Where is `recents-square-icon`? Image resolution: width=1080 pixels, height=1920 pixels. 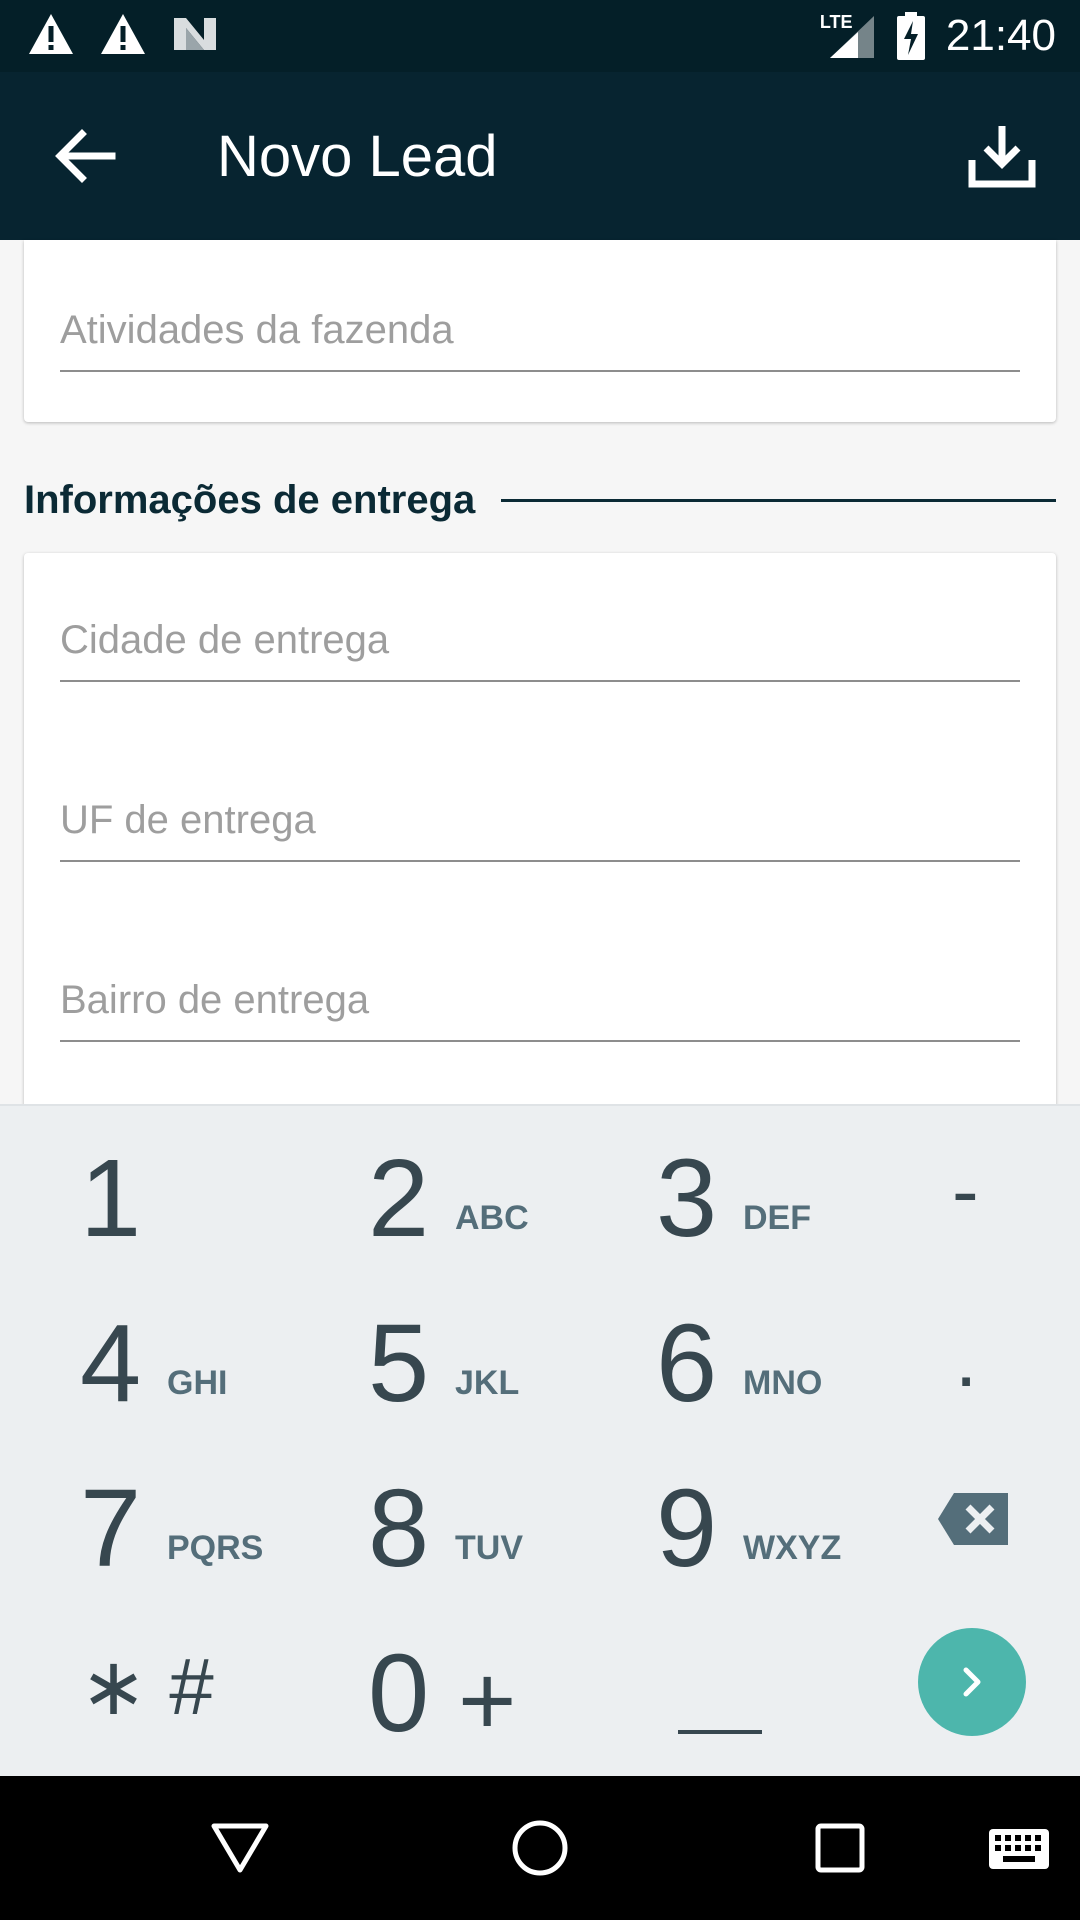
recents-square-icon is located at coordinates (840, 1848).